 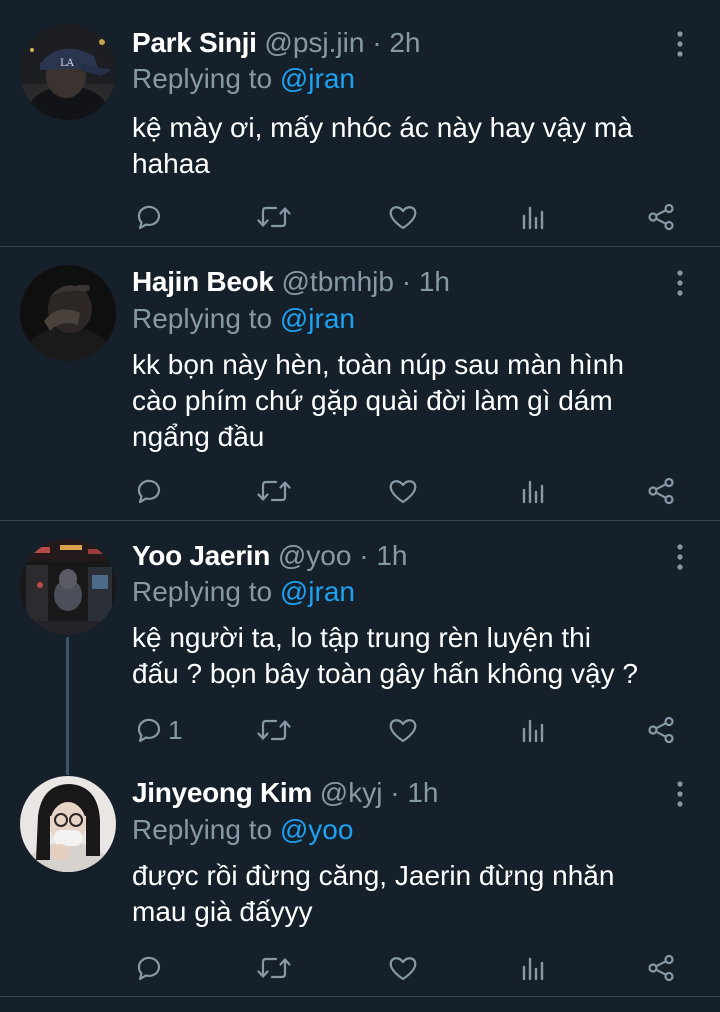 What do you see at coordinates (68, 72) in the screenshot?
I see `avatar: LA` at bounding box center [68, 72].